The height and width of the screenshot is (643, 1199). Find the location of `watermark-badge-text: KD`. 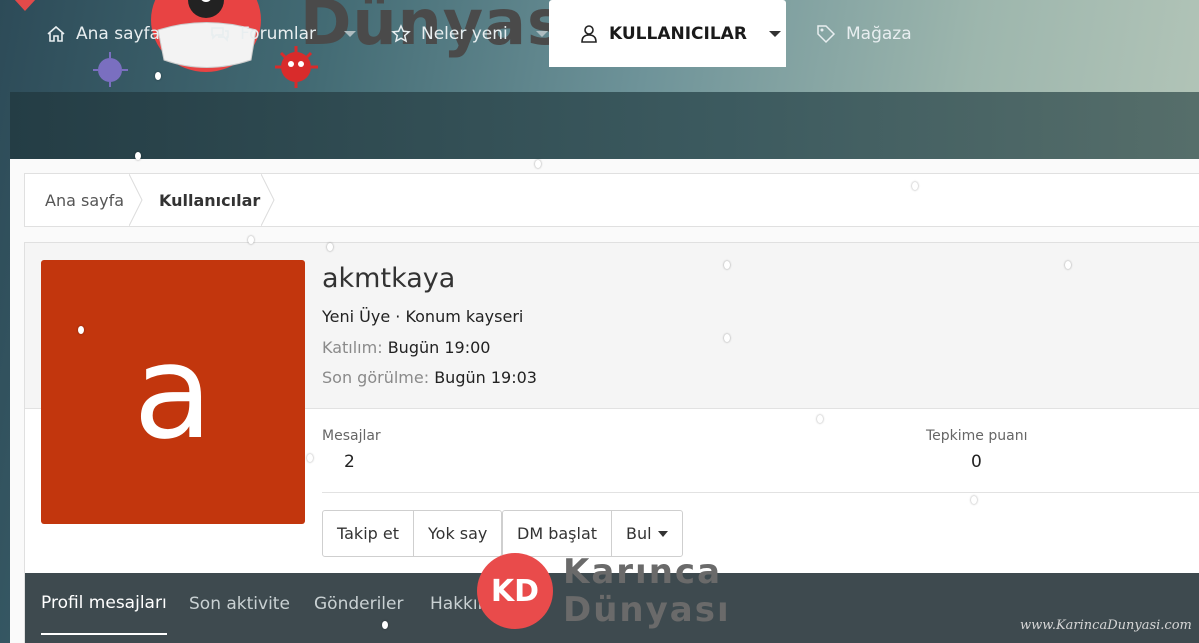

watermark-badge-text: KD is located at coordinates (515, 591).